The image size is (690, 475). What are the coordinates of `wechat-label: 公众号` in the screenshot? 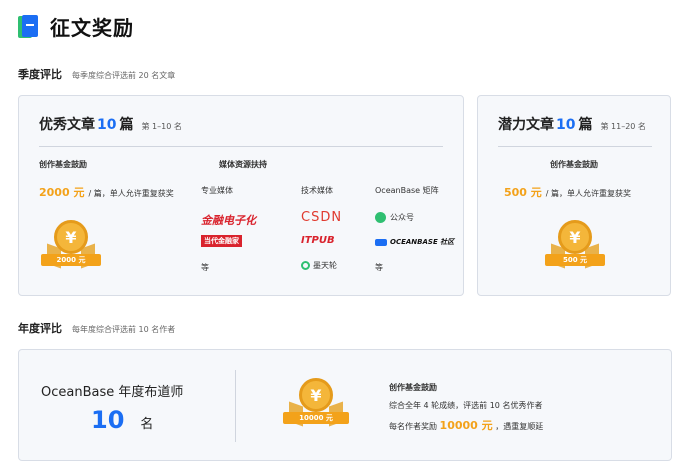 It's located at (402, 217).